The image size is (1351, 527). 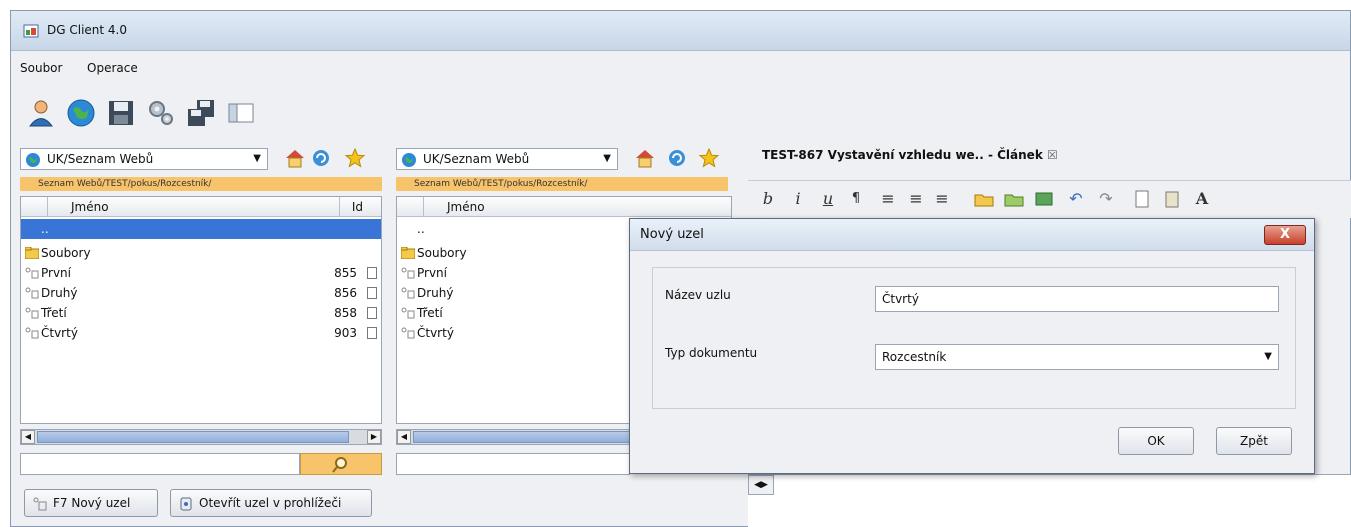 What do you see at coordinates (513, 464) in the screenshot?
I see `middle-search-input` at bounding box center [513, 464].